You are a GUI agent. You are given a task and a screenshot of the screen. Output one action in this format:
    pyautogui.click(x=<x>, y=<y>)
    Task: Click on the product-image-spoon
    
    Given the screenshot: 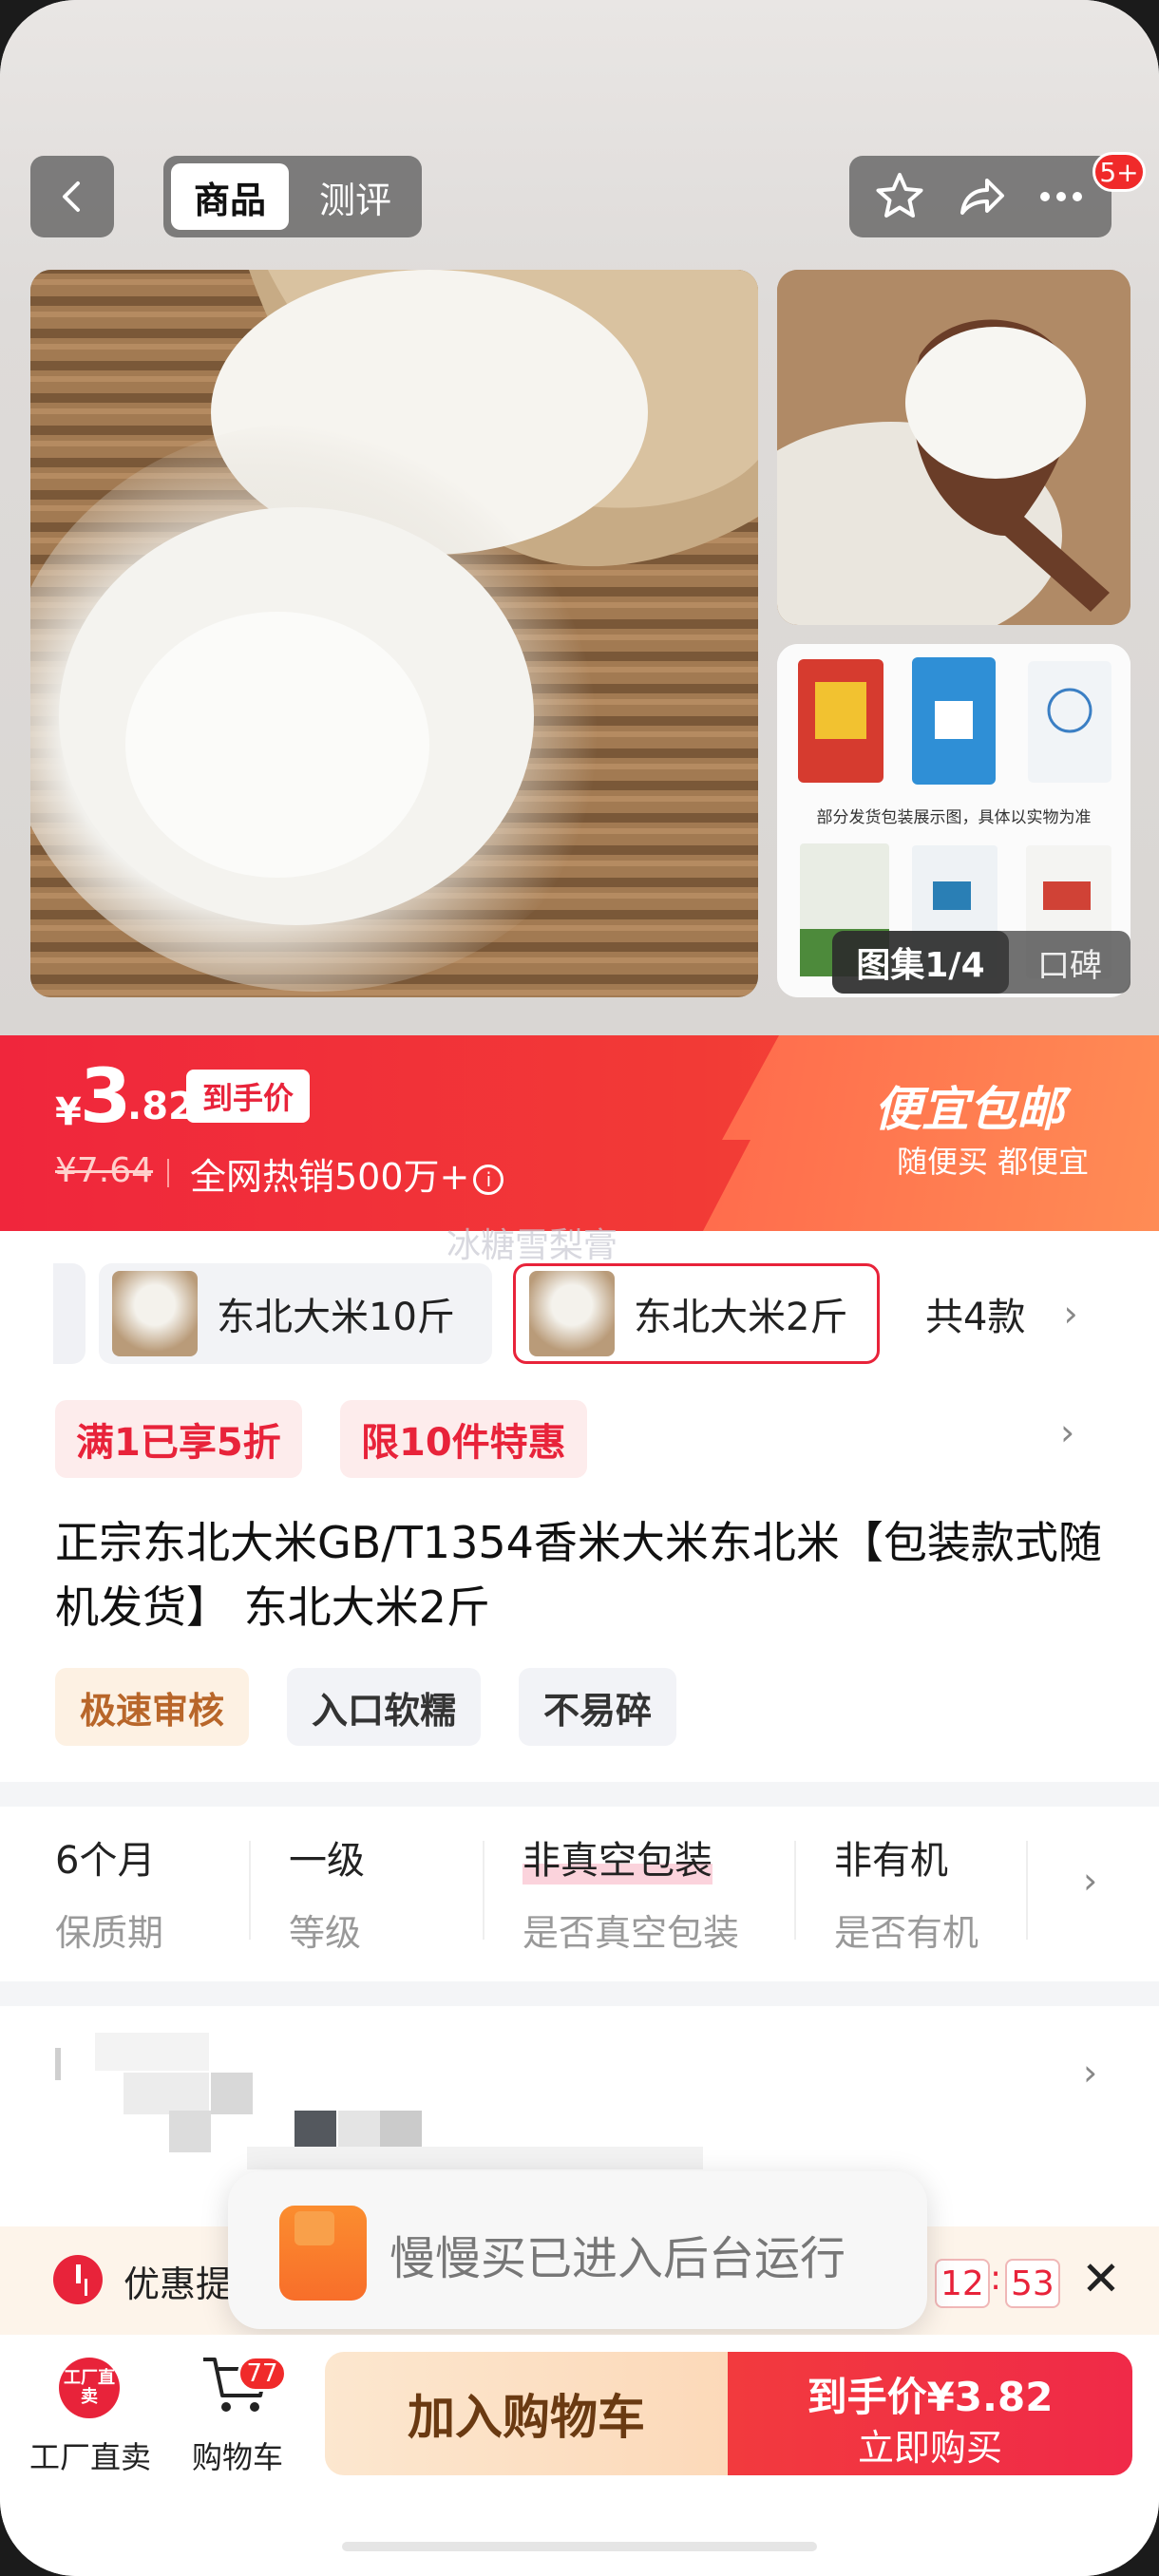 What is the action you would take?
    pyautogui.click(x=953, y=447)
    